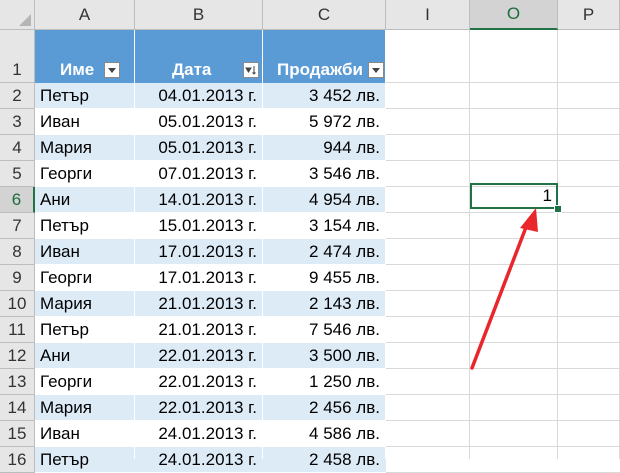 The width and height of the screenshot is (620, 473). What do you see at coordinates (514, 15) in the screenshot?
I see `column-header-o: O` at bounding box center [514, 15].